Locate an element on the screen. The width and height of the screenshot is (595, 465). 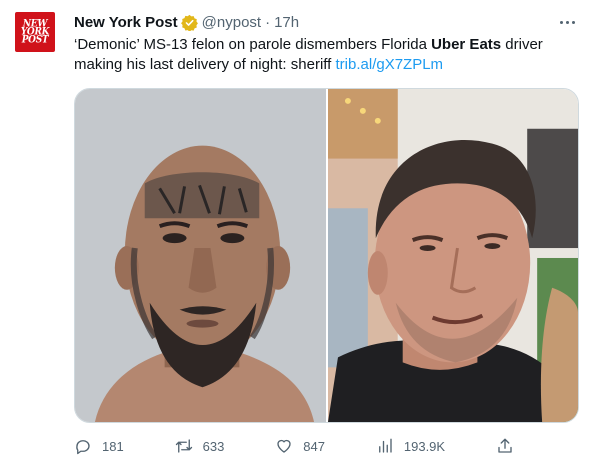
share-button is located at coordinates (505, 446).